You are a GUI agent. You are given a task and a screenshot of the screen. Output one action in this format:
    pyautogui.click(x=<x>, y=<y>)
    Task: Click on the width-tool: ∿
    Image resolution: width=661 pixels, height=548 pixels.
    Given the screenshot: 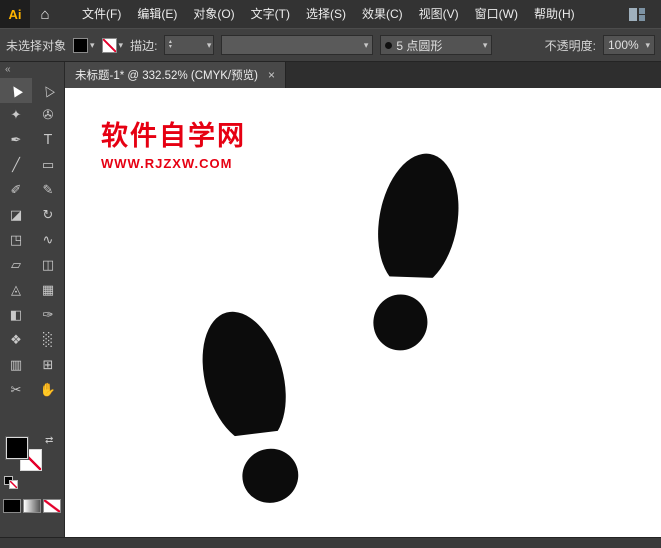 What is the action you would take?
    pyautogui.click(x=48, y=240)
    